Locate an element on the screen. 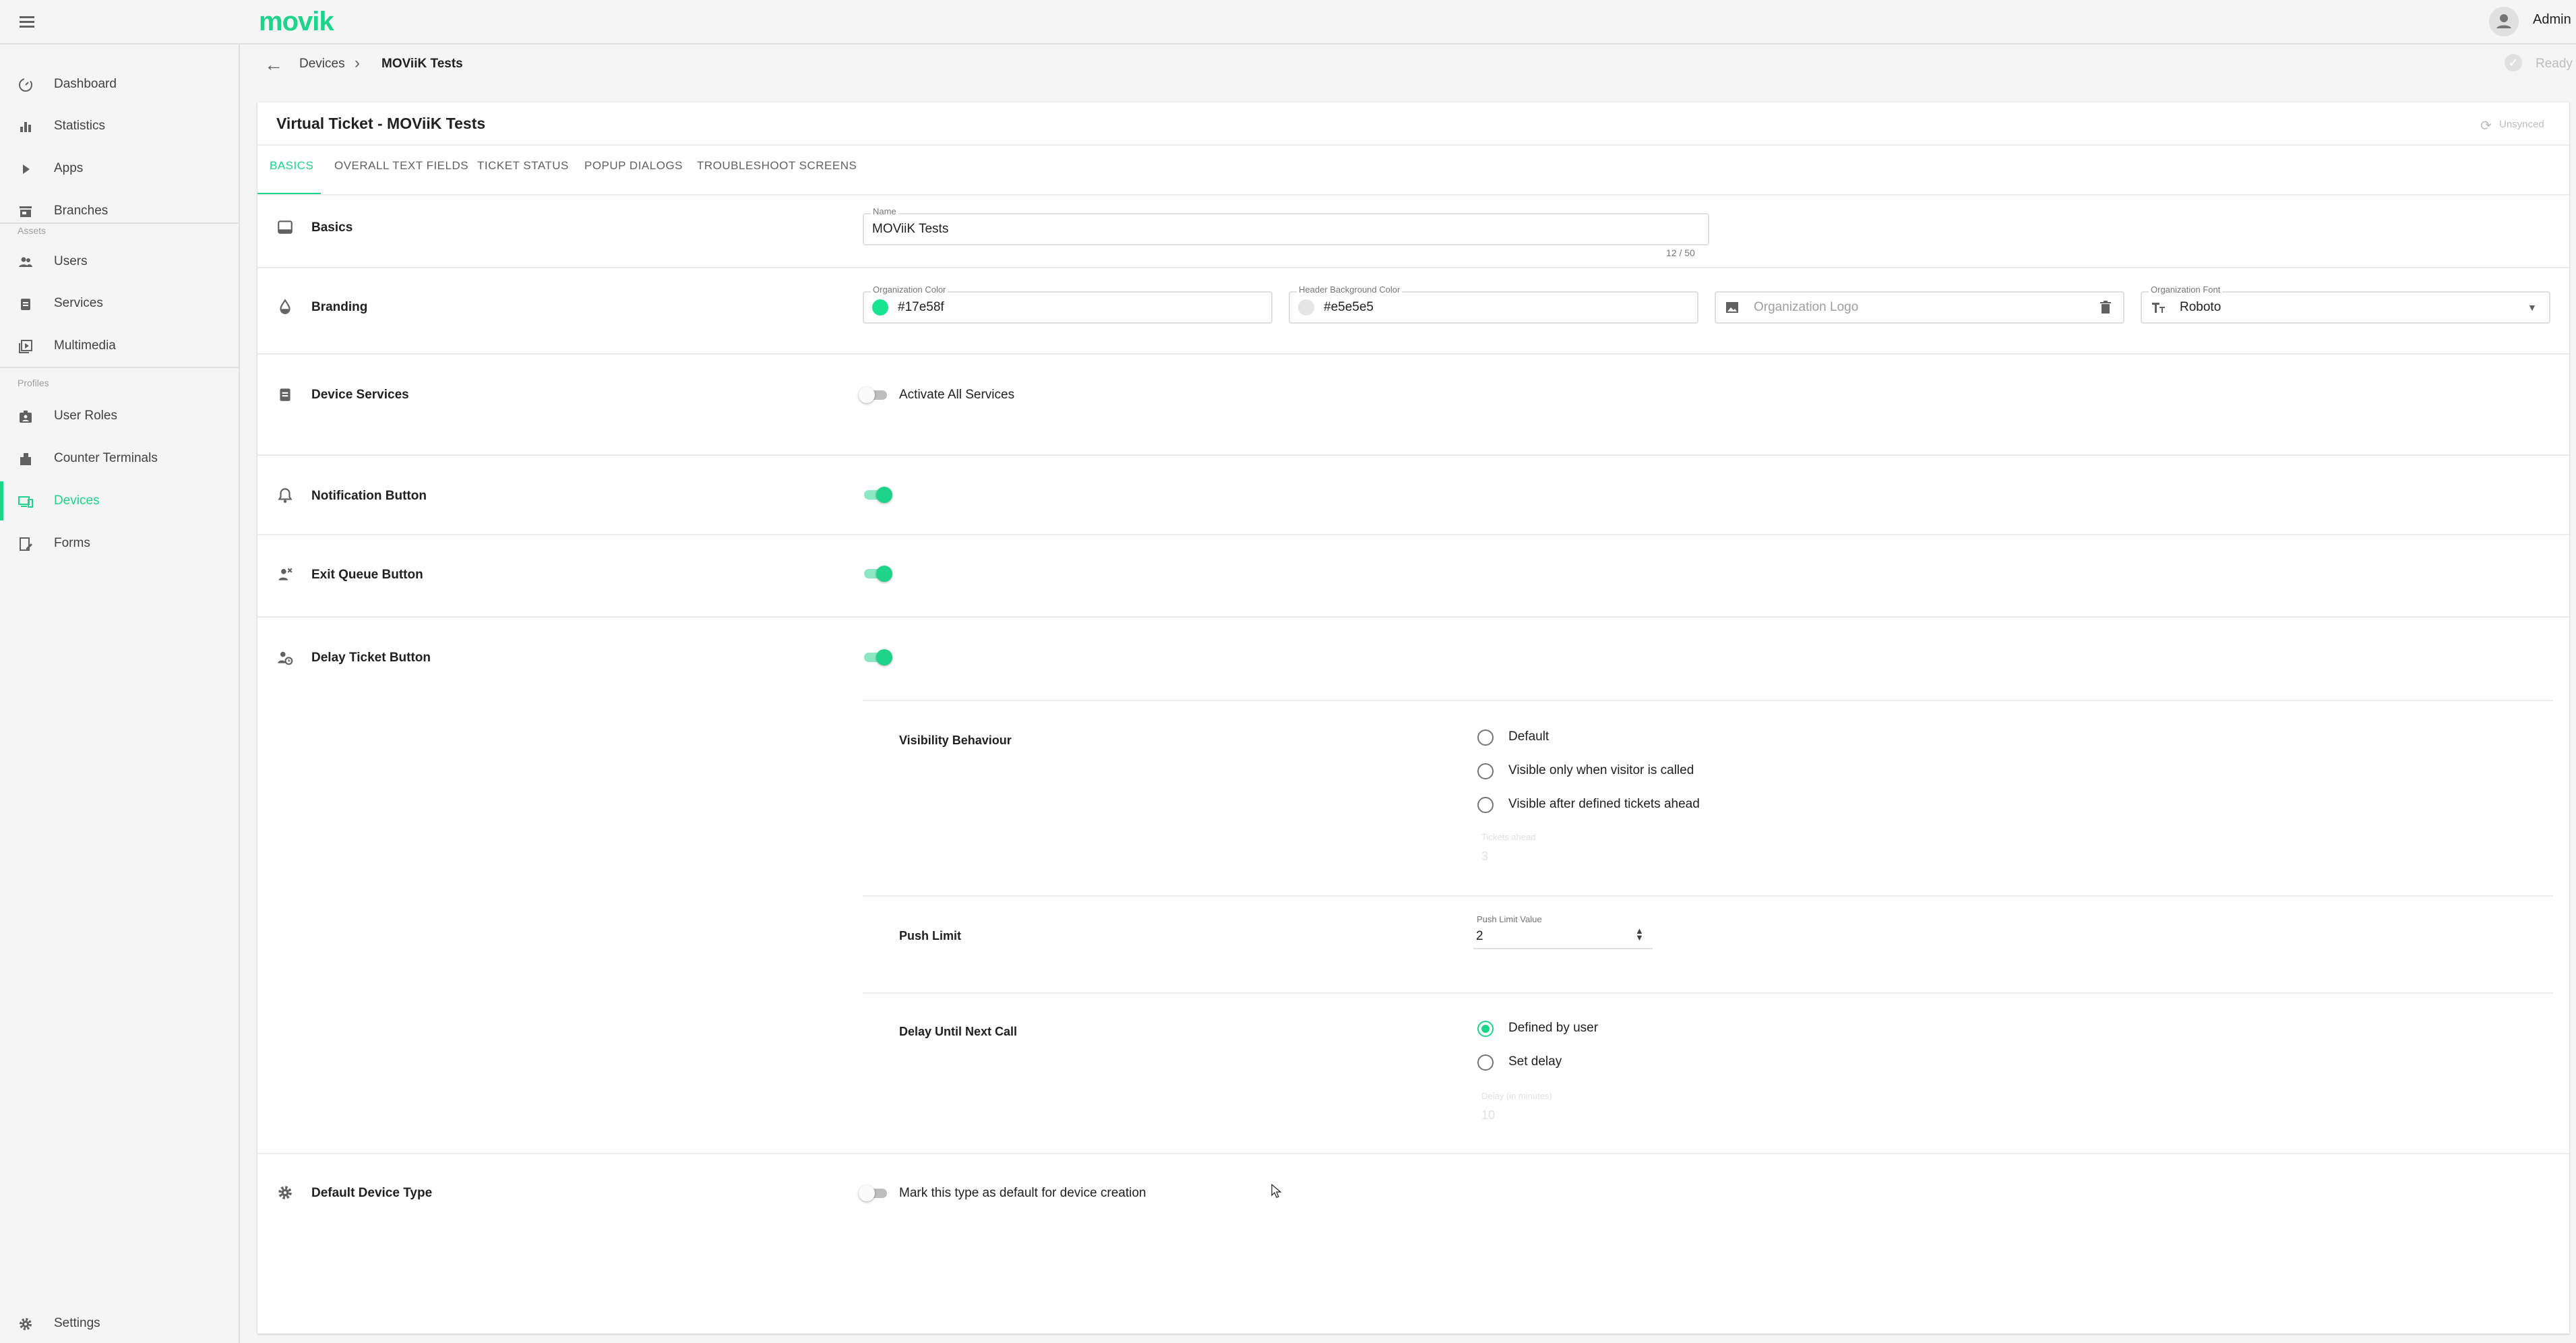 The width and height of the screenshot is (2576, 1343). sidebar-item-forms: Forms is located at coordinates (120, 543).